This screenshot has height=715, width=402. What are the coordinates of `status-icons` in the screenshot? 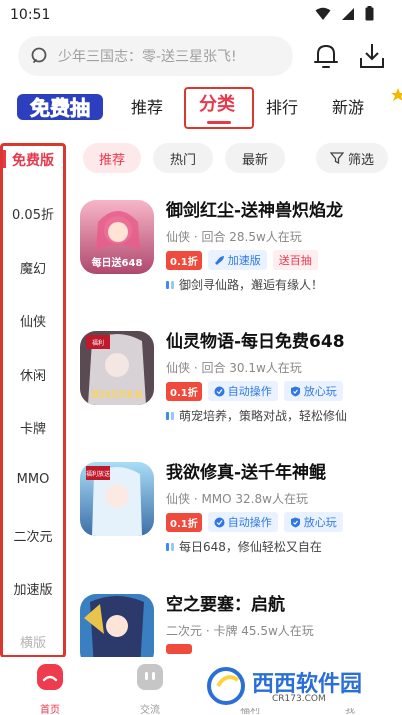 It's located at (344, 13).